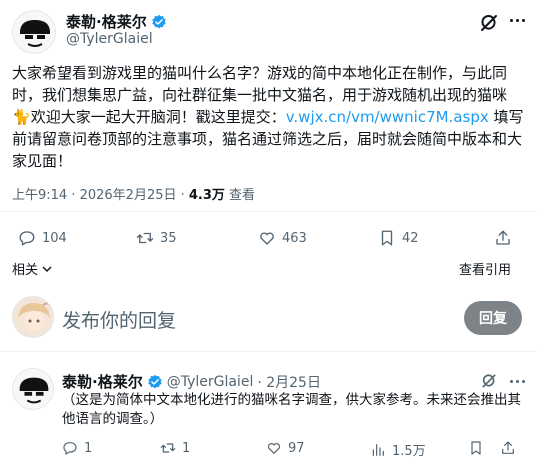 The width and height of the screenshot is (538, 463). What do you see at coordinates (109, 39) in the screenshot?
I see `author-handle: @TylerGlaiel` at bounding box center [109, 39].